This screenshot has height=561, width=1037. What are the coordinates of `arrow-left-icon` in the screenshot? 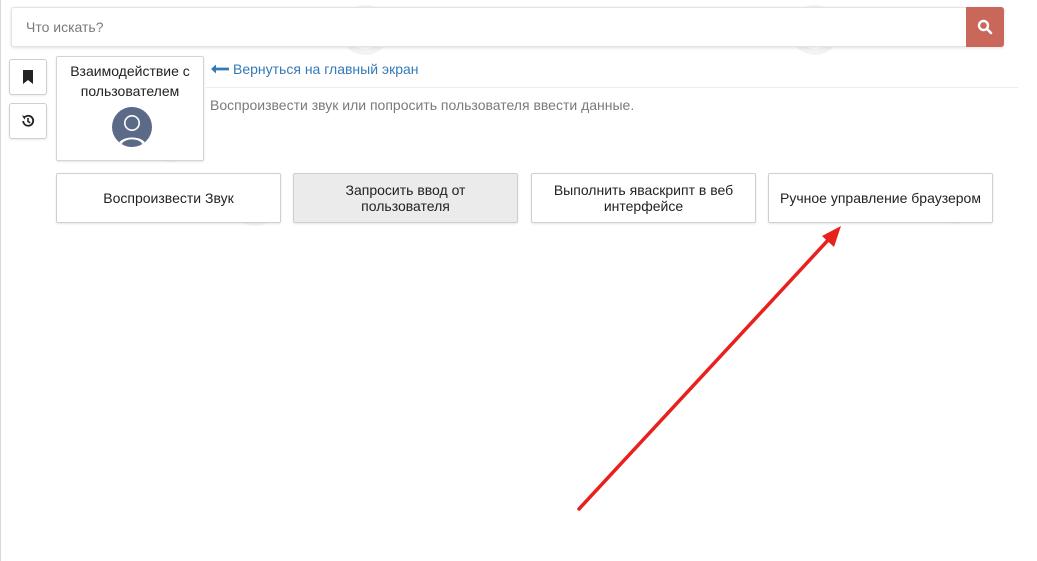 It's located at (220, 69).